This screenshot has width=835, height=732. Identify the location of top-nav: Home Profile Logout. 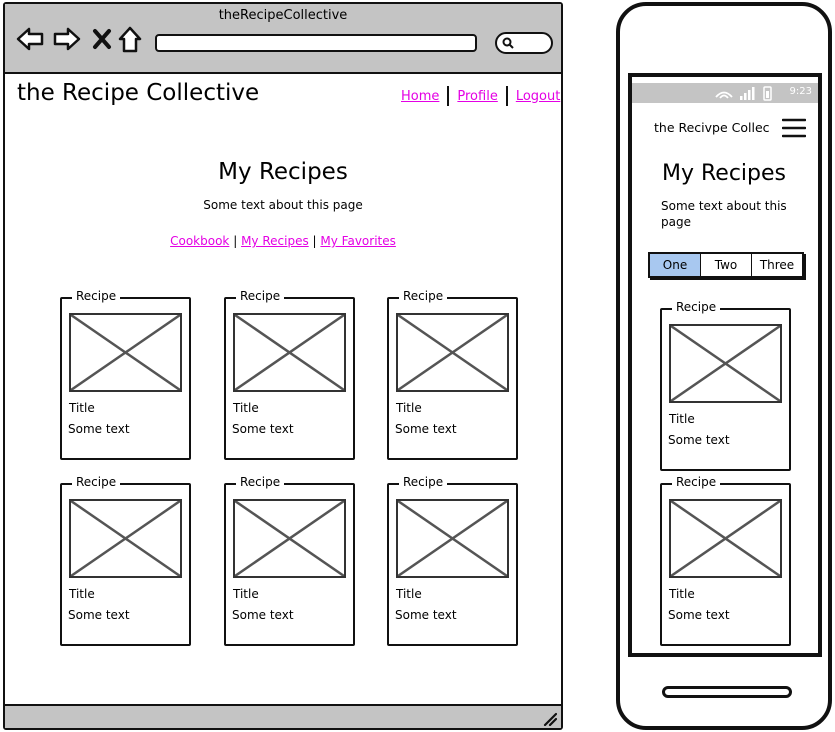
(480, 96).